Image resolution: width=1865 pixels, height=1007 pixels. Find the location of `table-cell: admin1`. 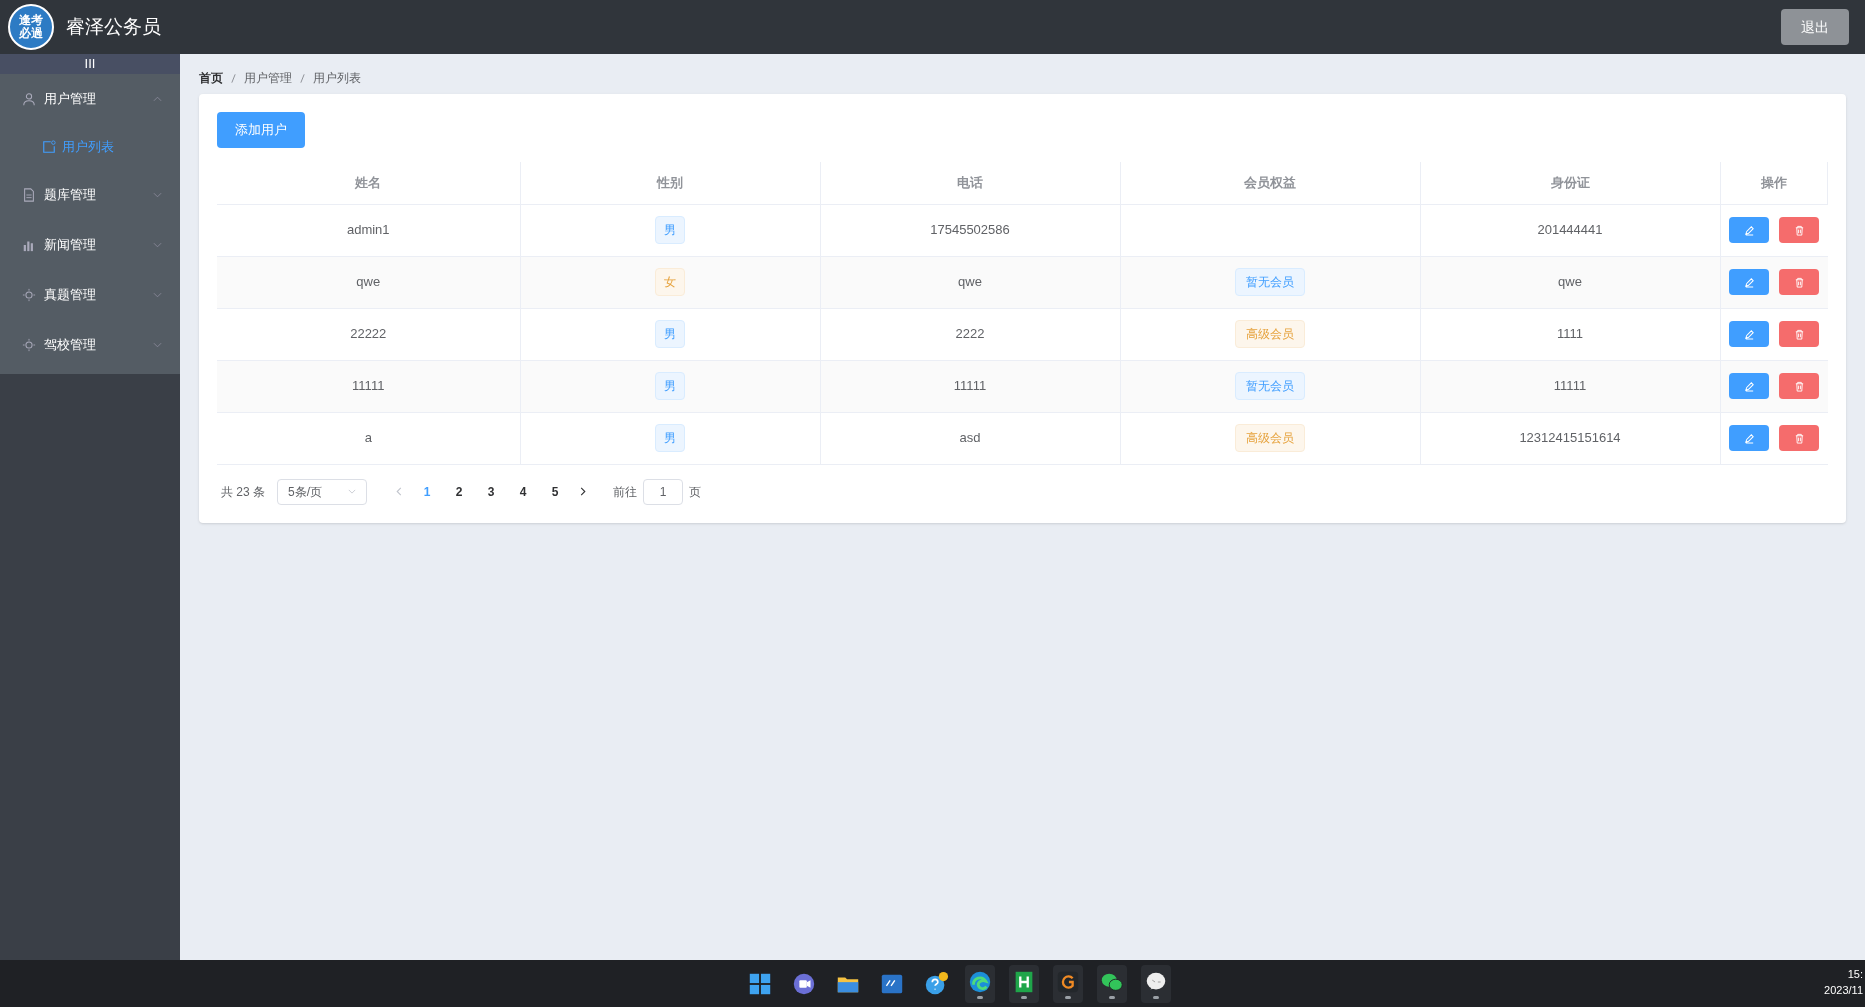

table-cell: admin1 is located at coordinates (368, 230).